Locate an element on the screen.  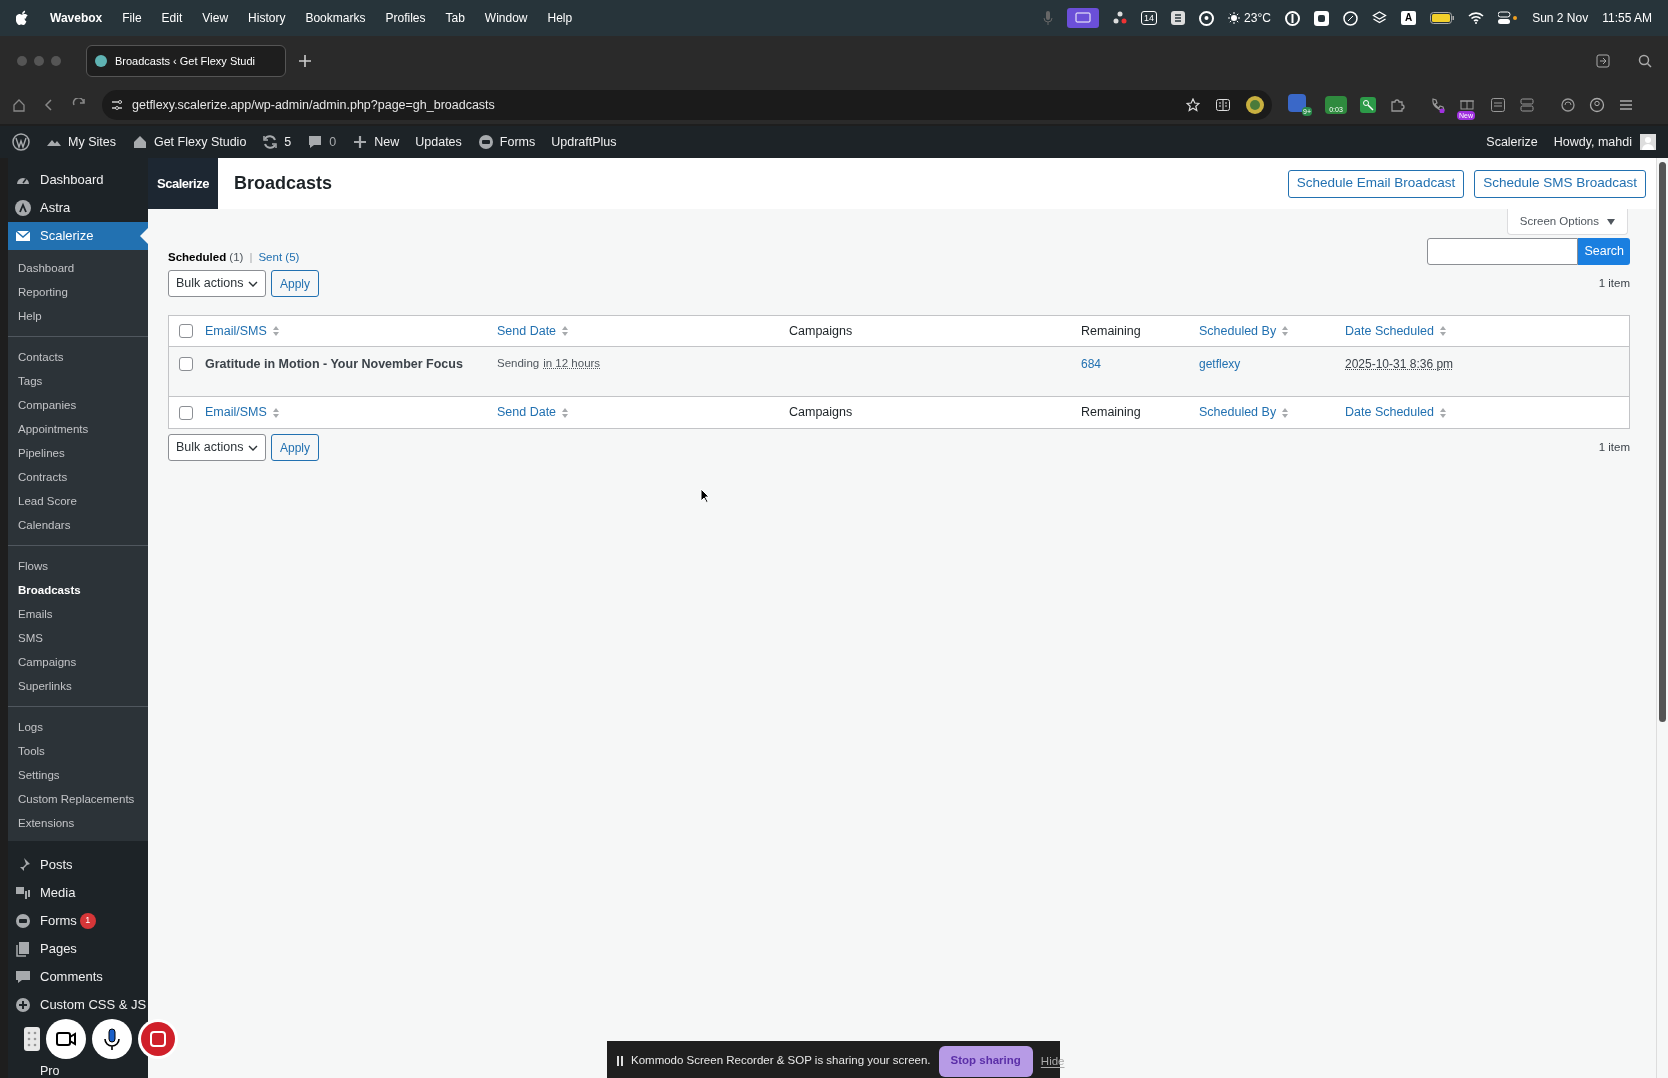
menu-item: File is located at coordinates (132, 18).